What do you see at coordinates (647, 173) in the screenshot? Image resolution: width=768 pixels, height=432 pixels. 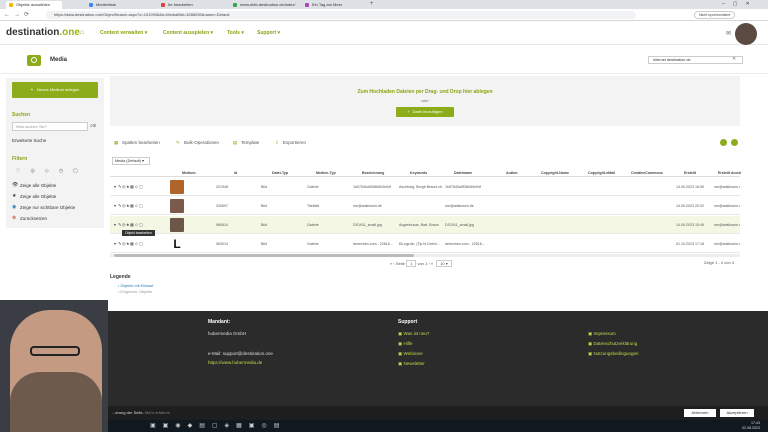 I see `column-header: CreativeCommons` at bounding box center [647, 173].